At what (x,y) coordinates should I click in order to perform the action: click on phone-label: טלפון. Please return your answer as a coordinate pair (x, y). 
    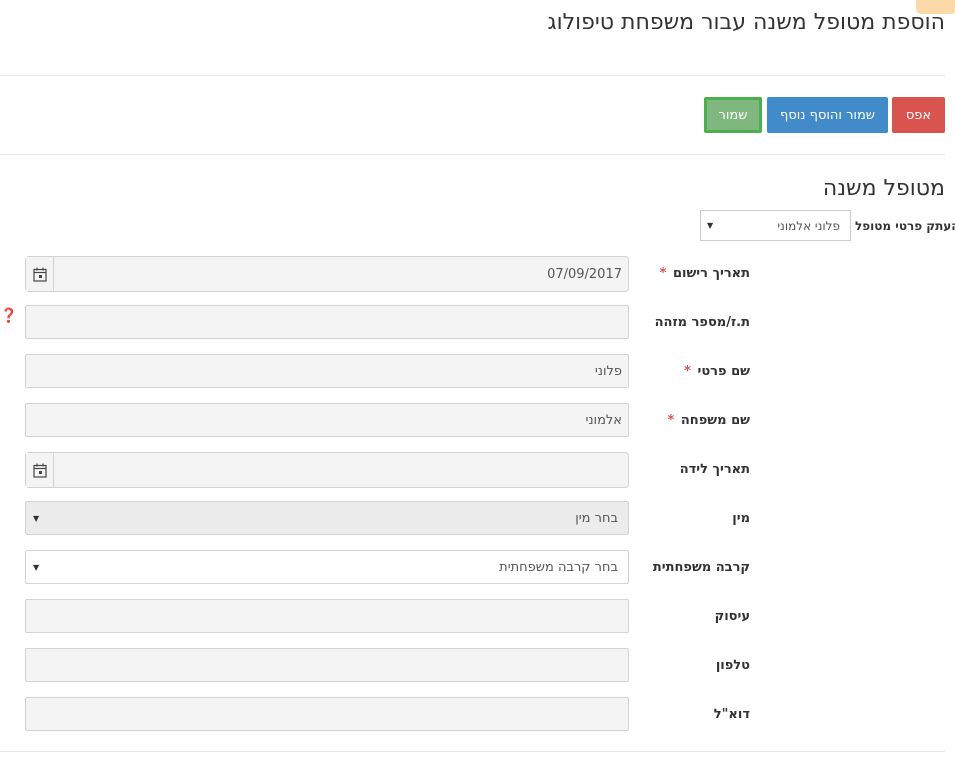
    Looking at the image, I should click on (732, 665).